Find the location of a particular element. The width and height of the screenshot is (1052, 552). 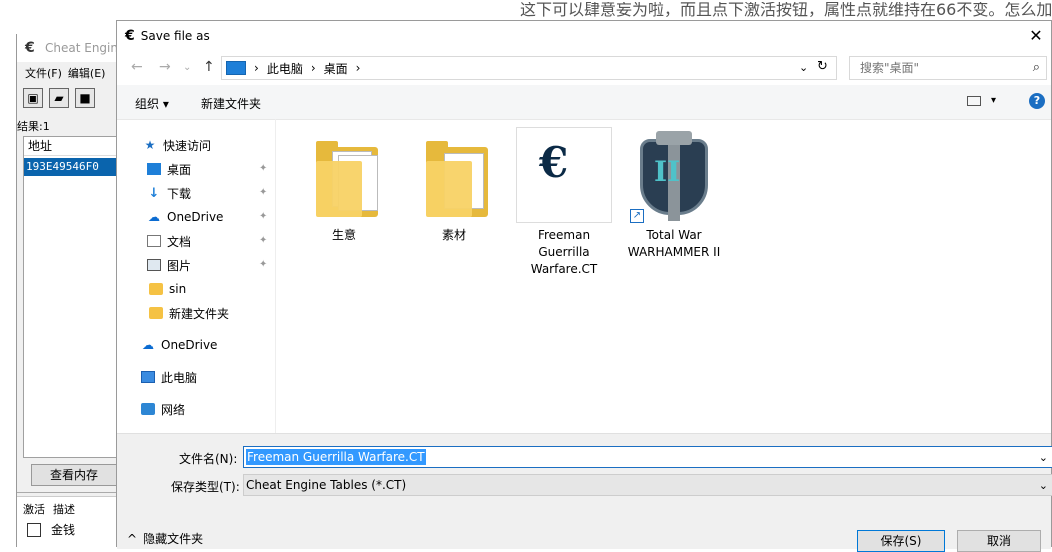

nav-label: 桌面 is located at coordinates (179, 169).